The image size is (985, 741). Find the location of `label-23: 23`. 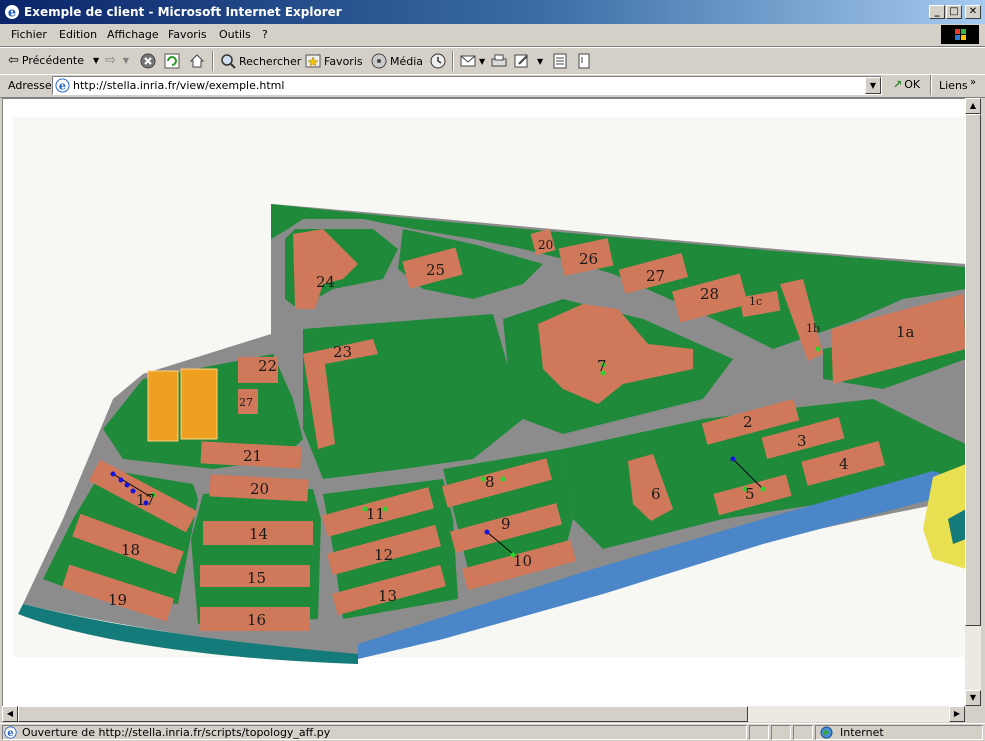

label-23: 23 is located at coordinates (342, 352).